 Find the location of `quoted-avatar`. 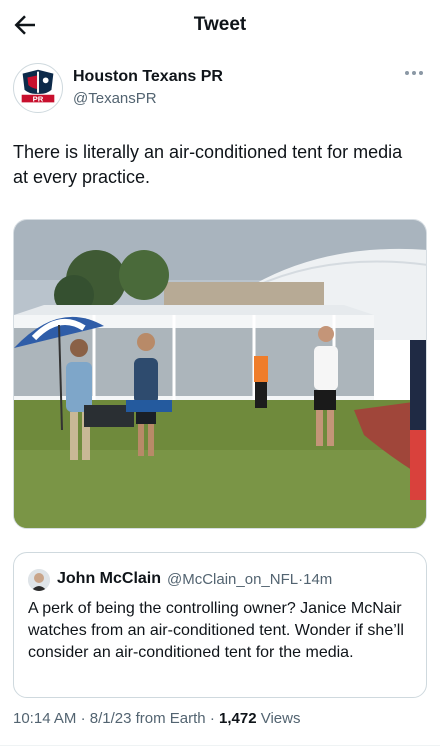

quoted-avatar is located at coordinates (39, 580).